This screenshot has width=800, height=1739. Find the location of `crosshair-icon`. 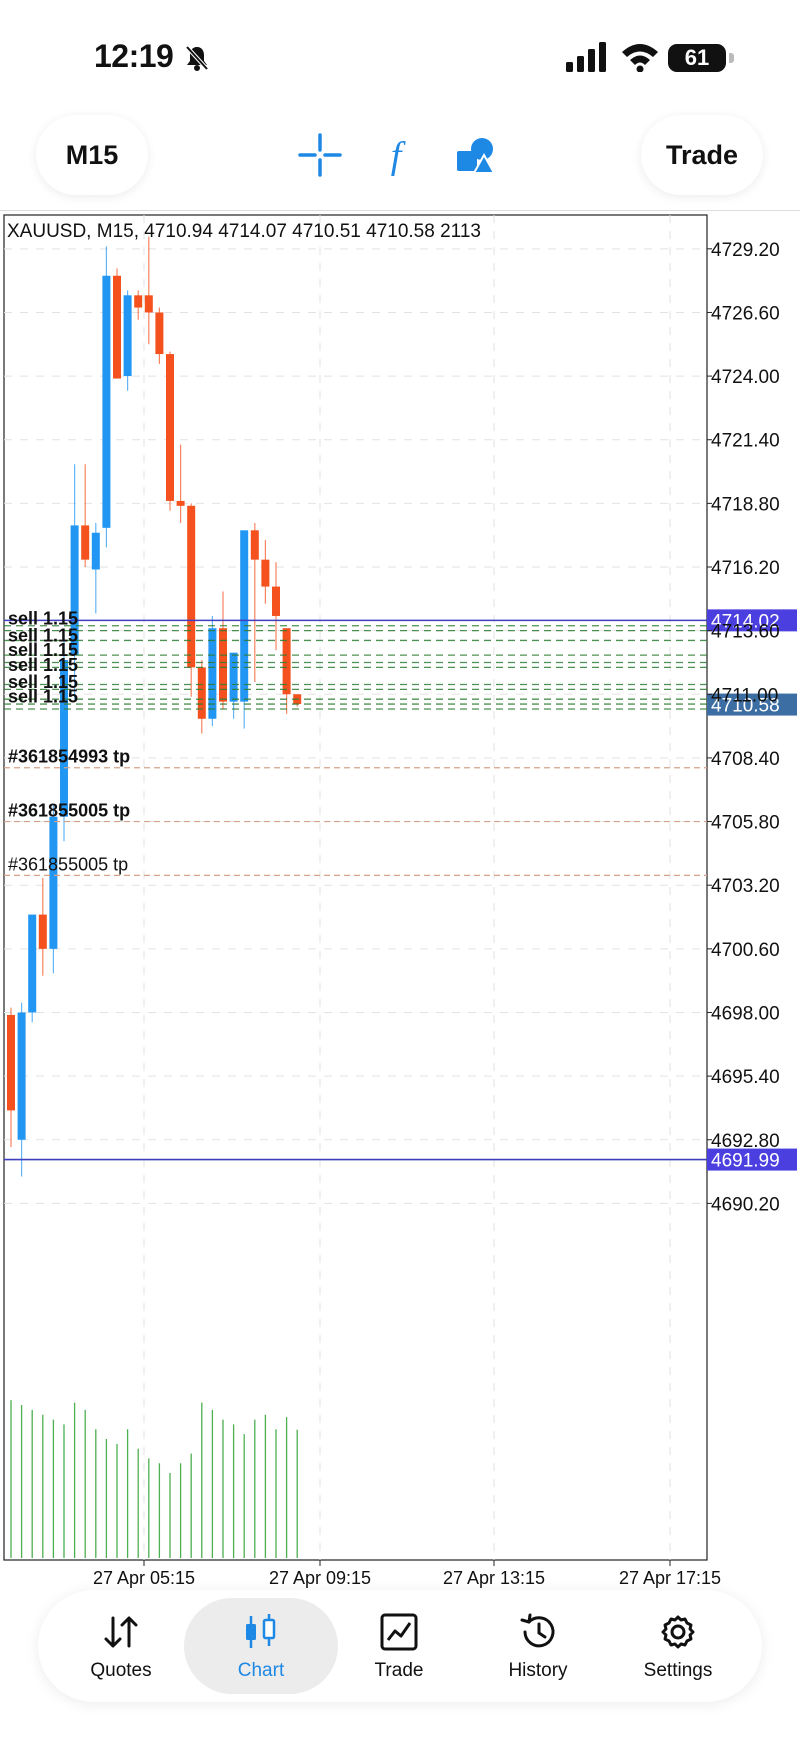

crosshair-icon is located at coordinates (320, 155).